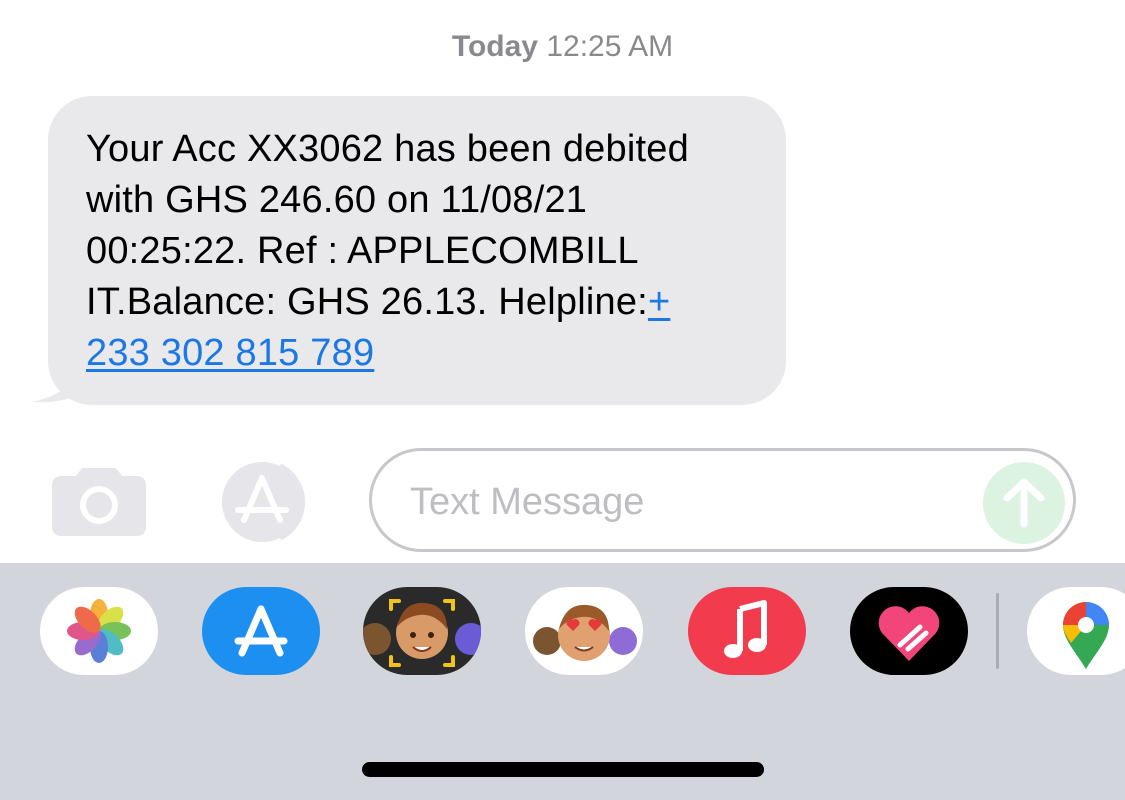 Image resolution: width=1125 pixels, height=800 pixels. I want to click on message-timestamp: Today 12:25 AM, so click(562, 47).